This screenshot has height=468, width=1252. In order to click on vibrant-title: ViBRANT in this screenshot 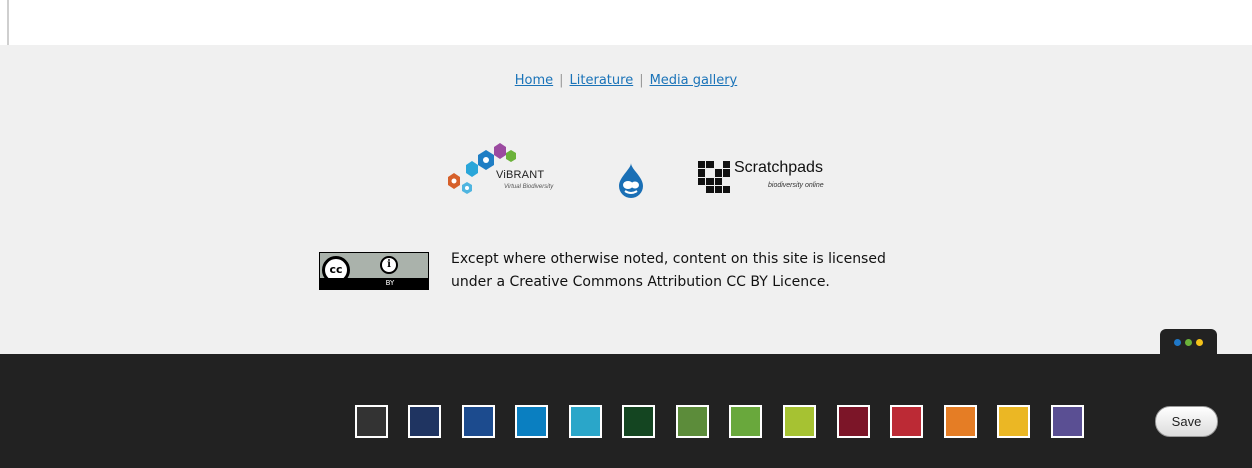, I will do `click(520, 175)`.